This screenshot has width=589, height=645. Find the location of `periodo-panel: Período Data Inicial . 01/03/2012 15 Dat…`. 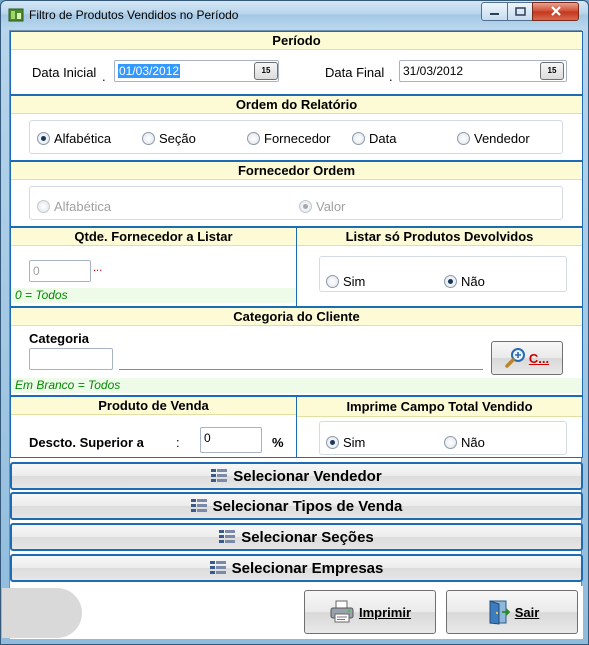

periodo-panel: Período Data Inicial . 01/03/2012 15 Dat… is located at coordinates (296, 63).